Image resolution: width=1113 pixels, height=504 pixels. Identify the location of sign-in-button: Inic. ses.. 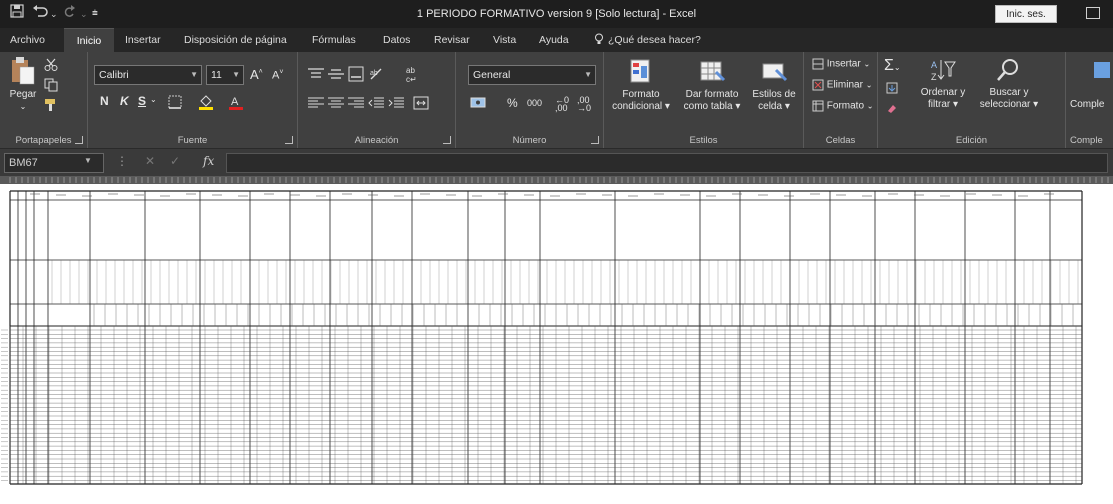
(1026, 14).